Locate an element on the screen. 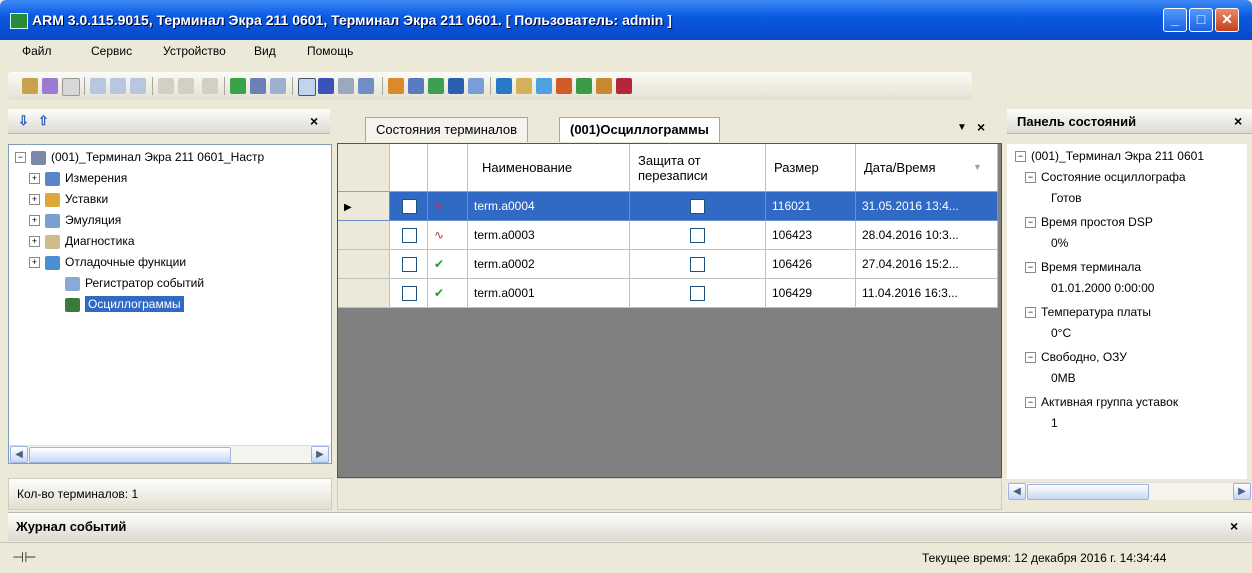 The width and height of the screenshot is (1252, 573). save-icon is located at coordinates (50, 86).